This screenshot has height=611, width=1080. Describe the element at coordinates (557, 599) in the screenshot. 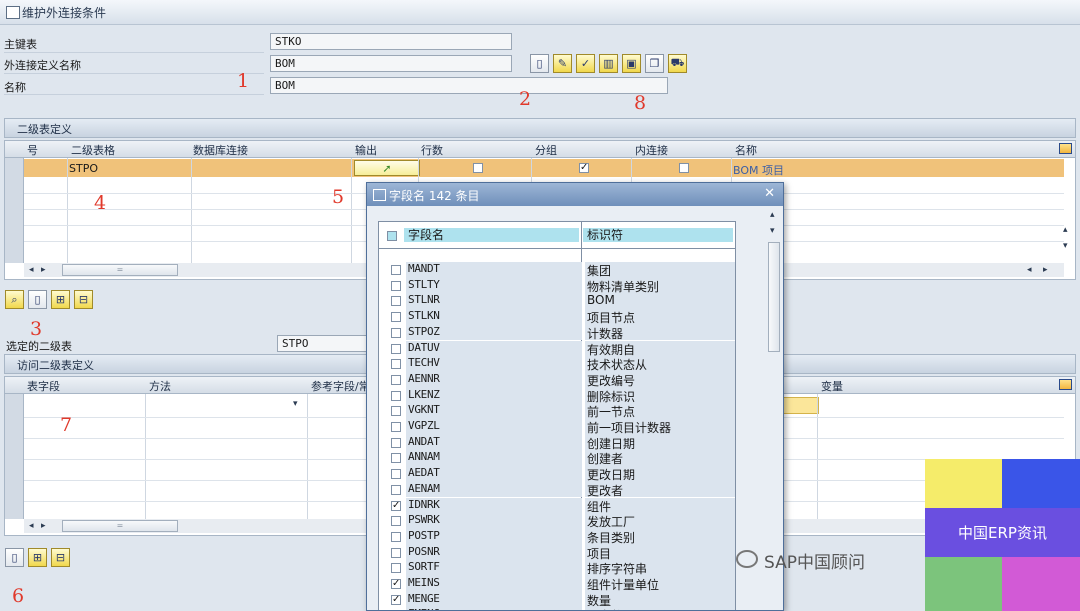

I see `list-item: ✓ MENGE 数量` at that location.